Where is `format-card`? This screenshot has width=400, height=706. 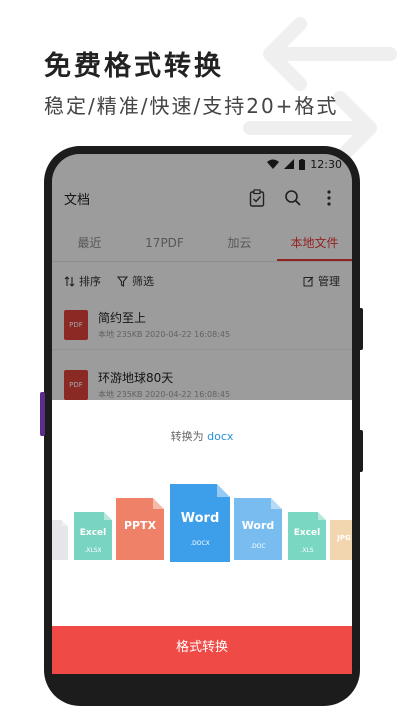
format-card is located at coordinates (60, 540).